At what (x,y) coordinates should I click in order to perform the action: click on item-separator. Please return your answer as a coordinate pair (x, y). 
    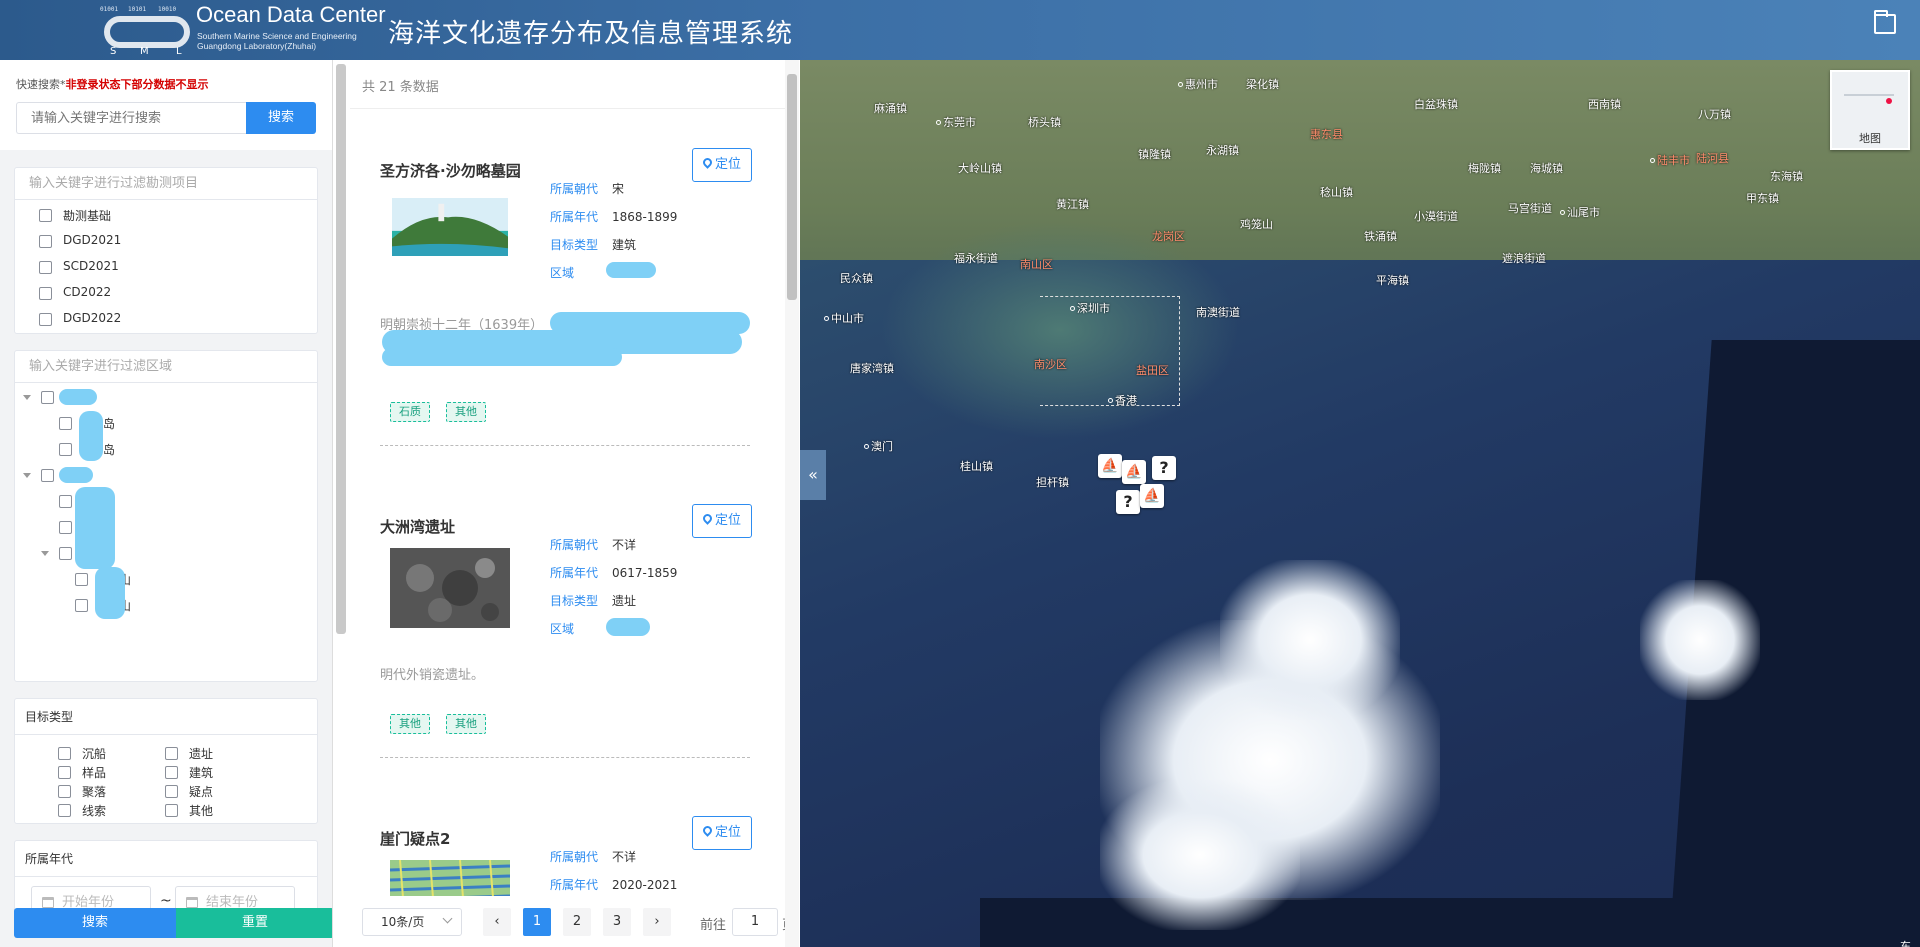
    Looking at the image, I should click on (565, 757).